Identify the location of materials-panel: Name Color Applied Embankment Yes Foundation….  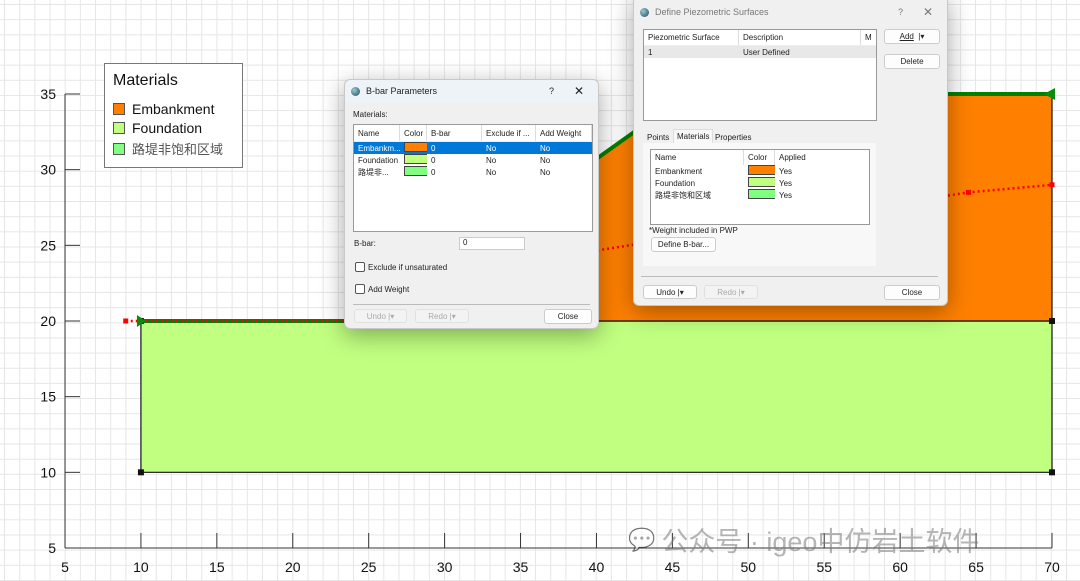
(759, 204).